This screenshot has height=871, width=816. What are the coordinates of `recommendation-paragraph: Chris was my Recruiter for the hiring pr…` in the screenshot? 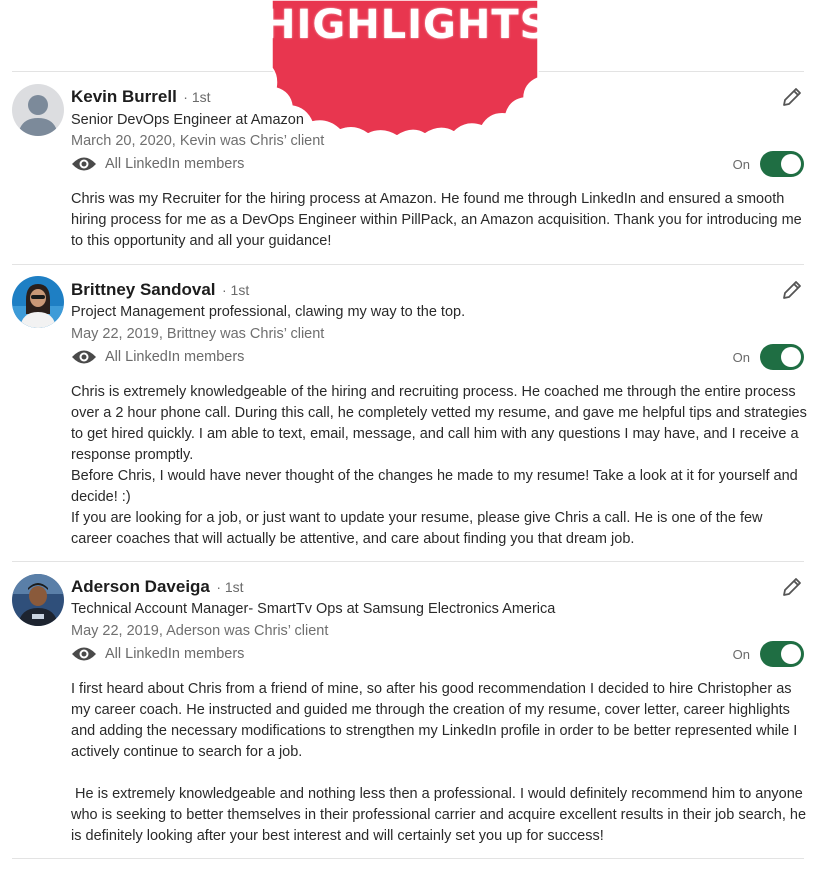 It's located at (436, 220).